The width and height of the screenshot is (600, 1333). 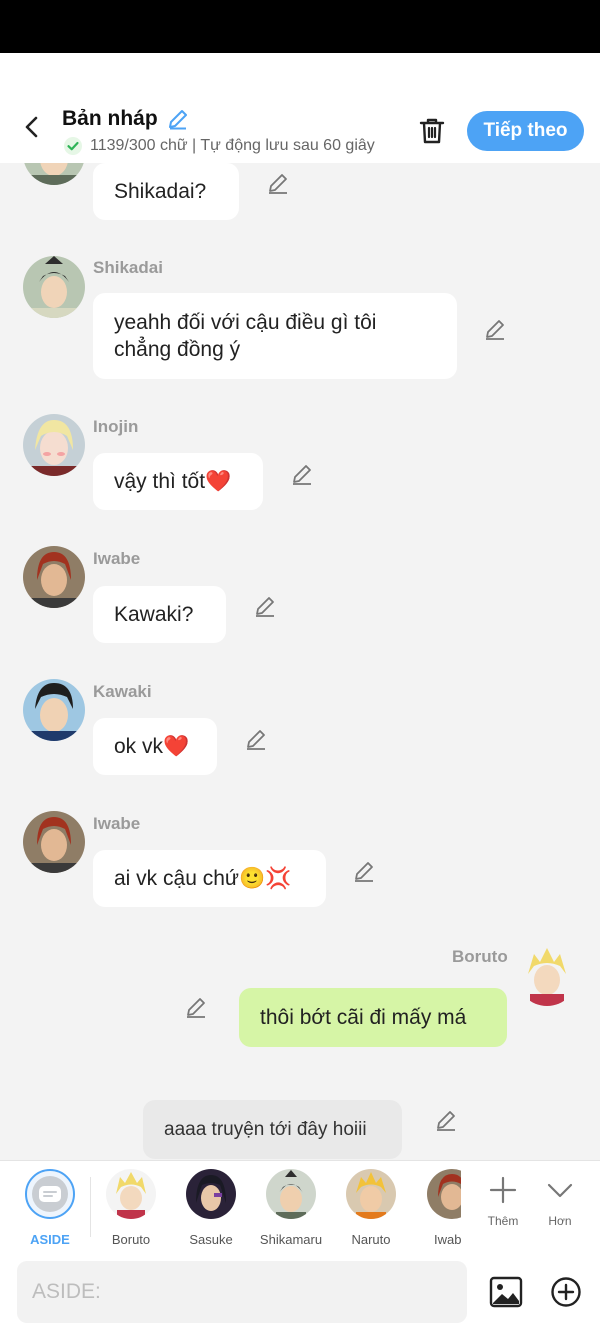 I want to click on narration-icon, so click(x=50, y=1194).